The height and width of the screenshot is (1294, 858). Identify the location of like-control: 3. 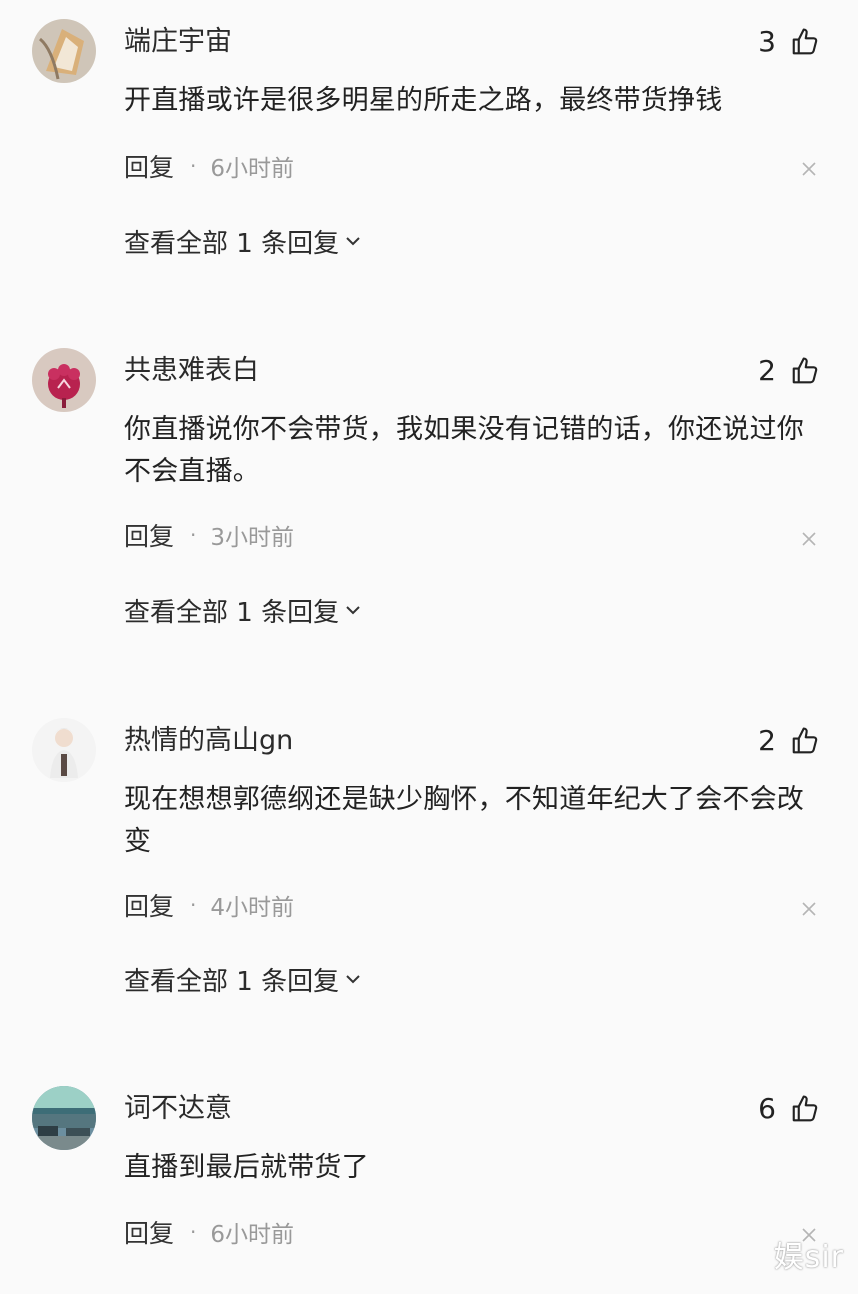
(789, 42).